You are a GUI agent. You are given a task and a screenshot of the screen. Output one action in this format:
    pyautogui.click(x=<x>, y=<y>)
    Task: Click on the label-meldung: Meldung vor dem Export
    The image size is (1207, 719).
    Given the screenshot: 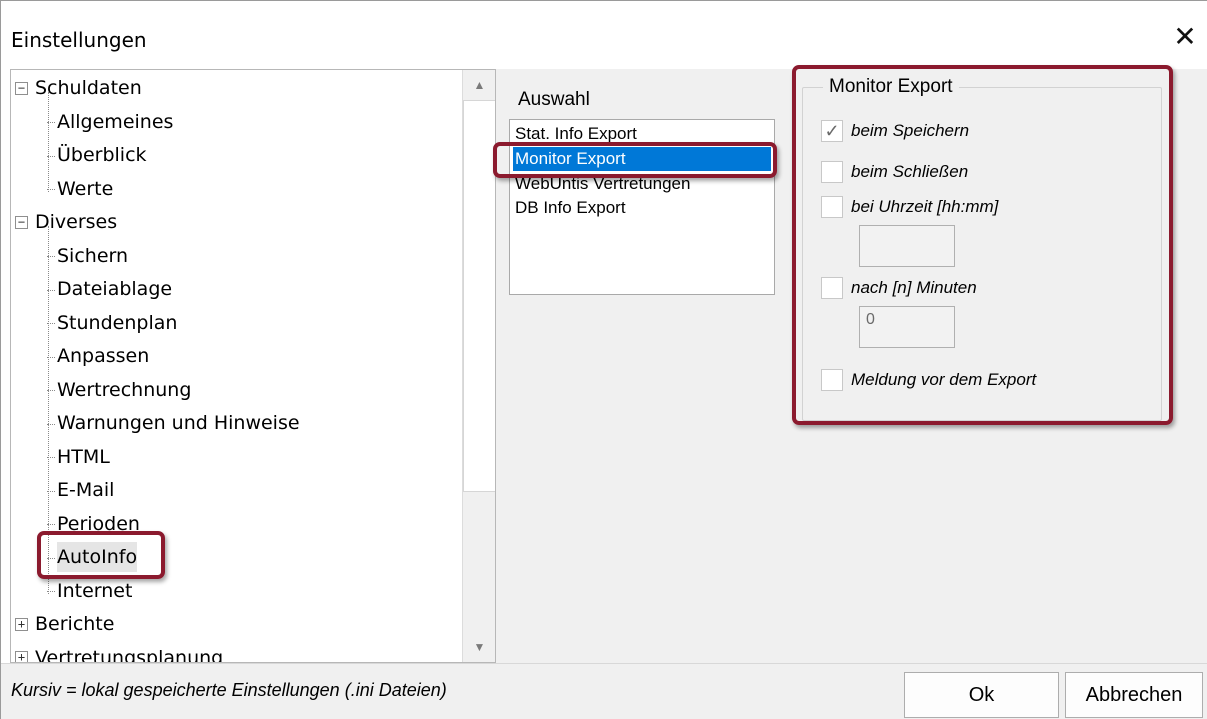 What is the action you would take?
    pyautogui.click(x=944, y=379)
    